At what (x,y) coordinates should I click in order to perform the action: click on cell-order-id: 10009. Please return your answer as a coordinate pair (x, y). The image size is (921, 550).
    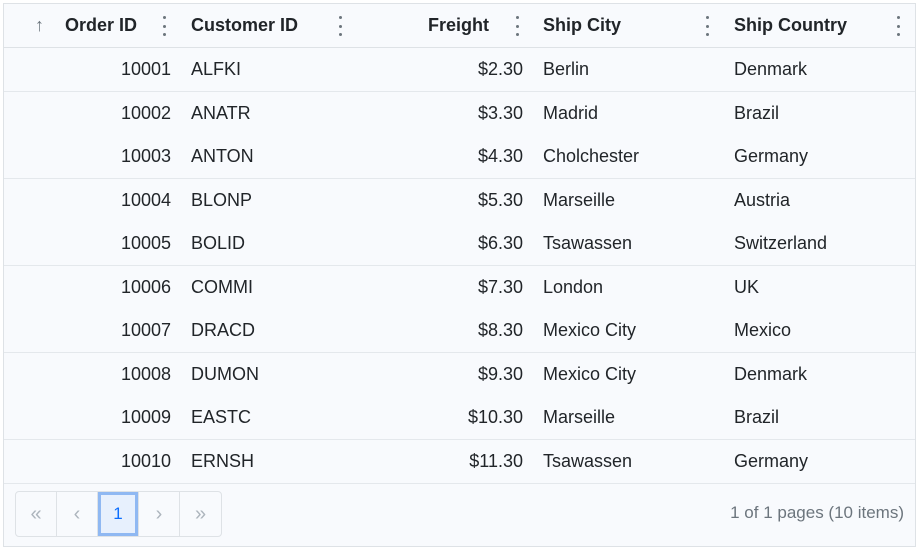
    Looking at the image, I should click on (145, 417).